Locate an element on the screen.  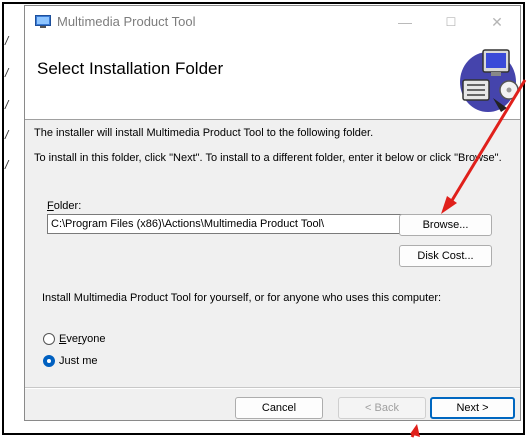
radio-just-me: Just me is located at coordinates (70, 361).